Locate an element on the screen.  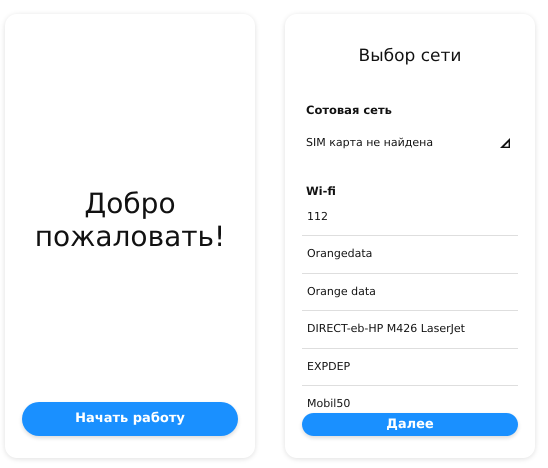
network-item: Mobil50 is located at coordinates (410, 399).